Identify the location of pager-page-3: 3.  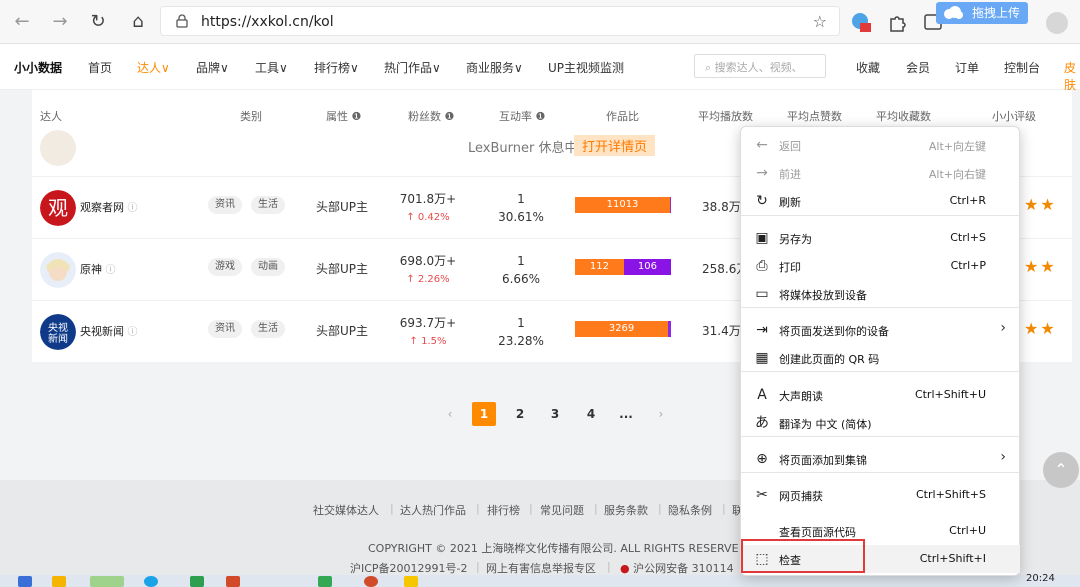
(555, 414).